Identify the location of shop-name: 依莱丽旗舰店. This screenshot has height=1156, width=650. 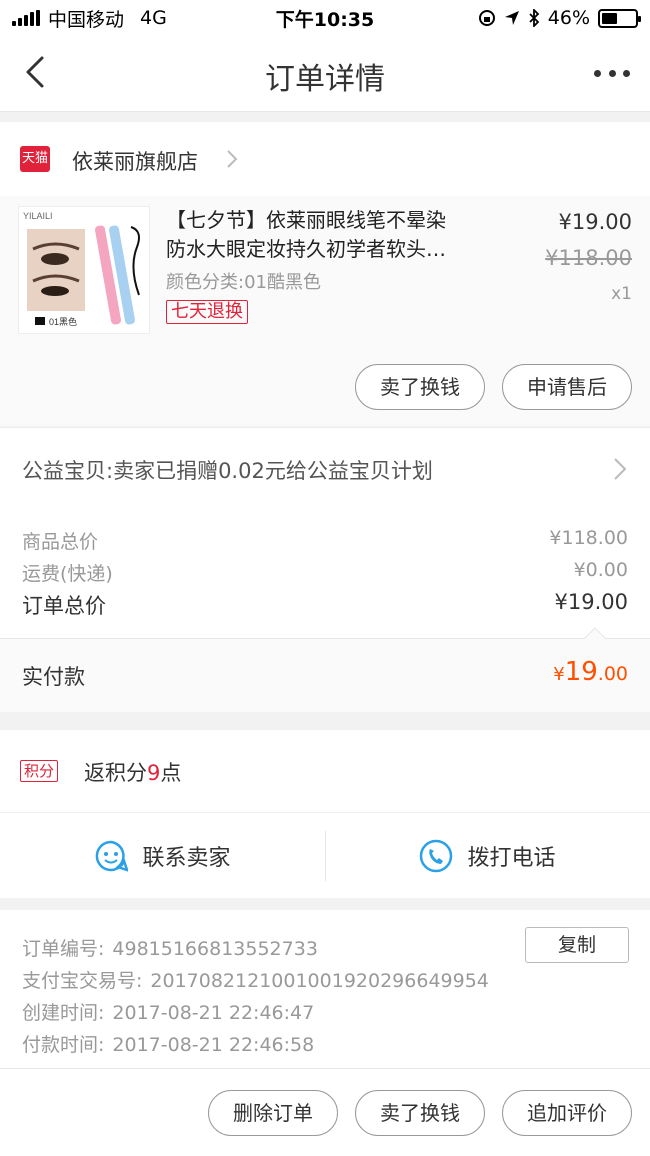
(135, 161).